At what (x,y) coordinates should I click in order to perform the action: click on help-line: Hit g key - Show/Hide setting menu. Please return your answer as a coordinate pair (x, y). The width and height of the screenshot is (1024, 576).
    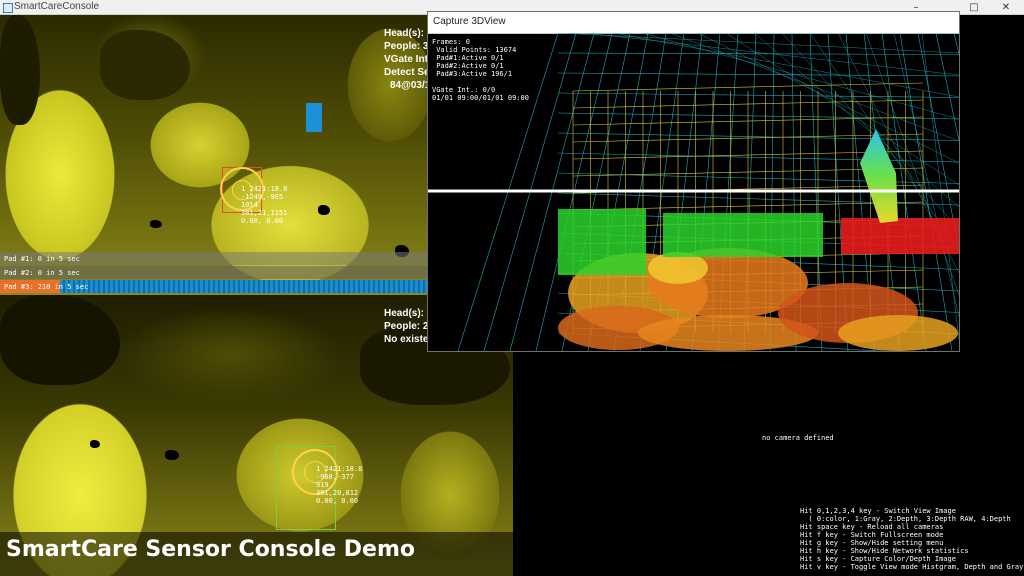
    Looking at the image, I should click on (872, 543).